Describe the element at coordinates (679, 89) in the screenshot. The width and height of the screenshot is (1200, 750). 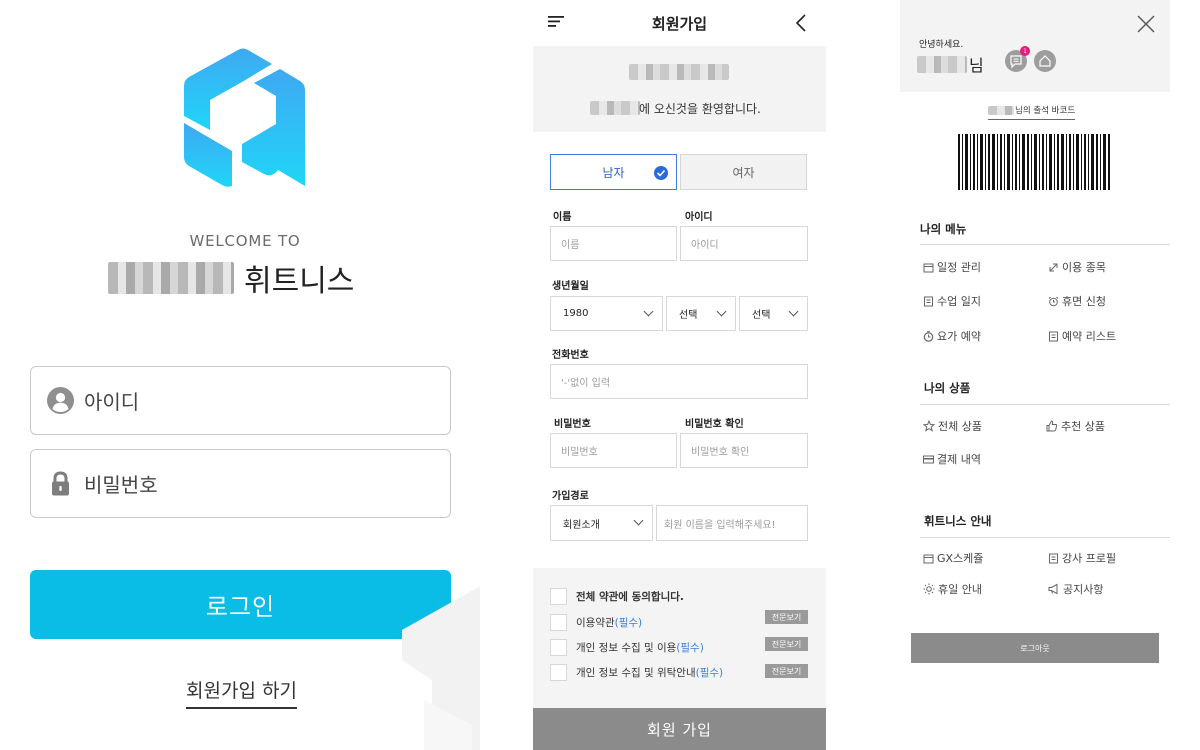
I see `welcome-band: 에 오신것을 환영합니다.` at that location.